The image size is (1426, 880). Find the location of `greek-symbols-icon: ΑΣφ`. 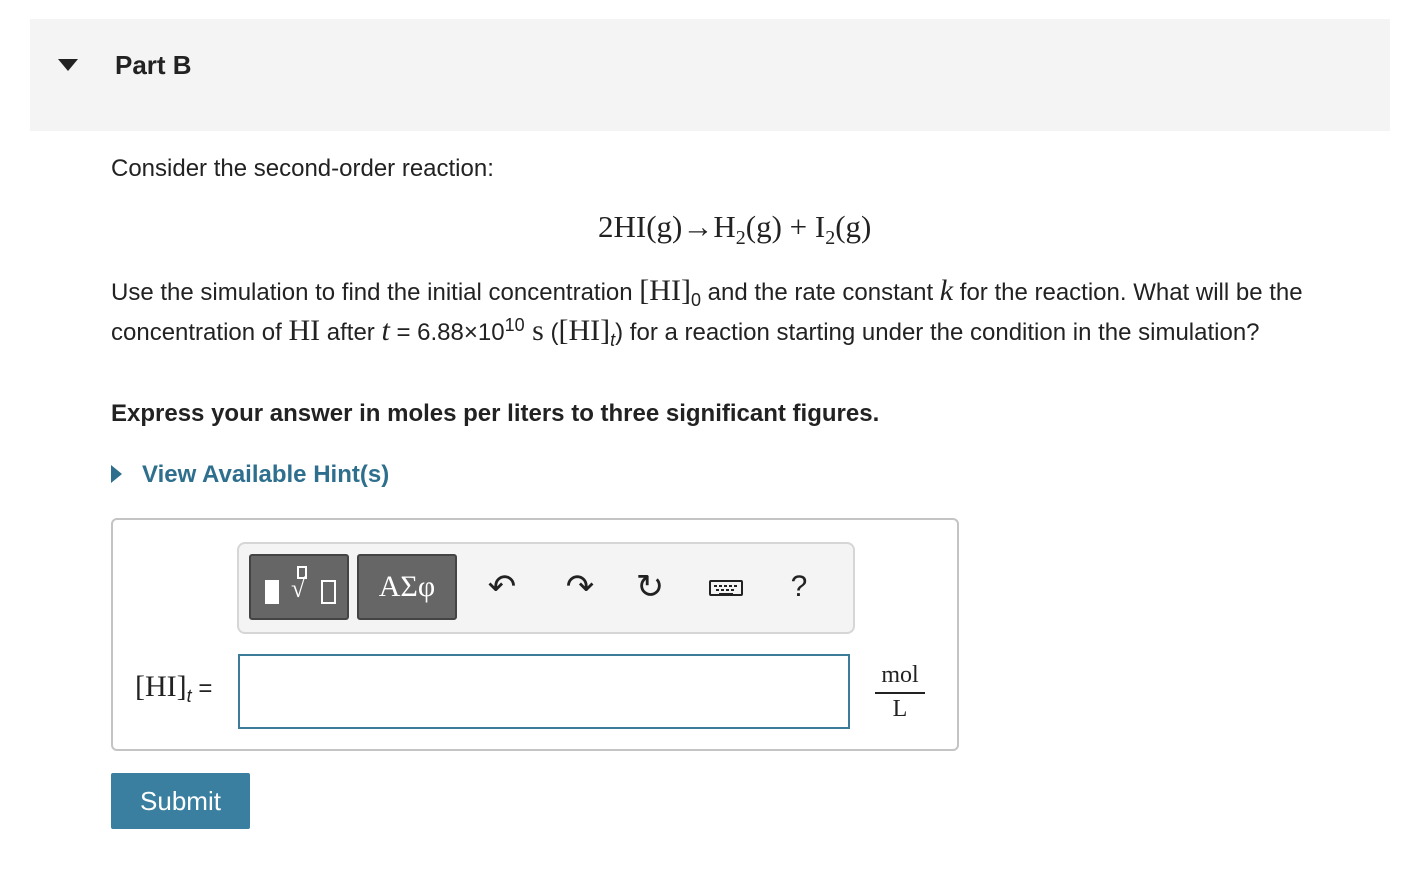

greek-symbols-icon: ΑΣφ is located at coordinates (407, 587).